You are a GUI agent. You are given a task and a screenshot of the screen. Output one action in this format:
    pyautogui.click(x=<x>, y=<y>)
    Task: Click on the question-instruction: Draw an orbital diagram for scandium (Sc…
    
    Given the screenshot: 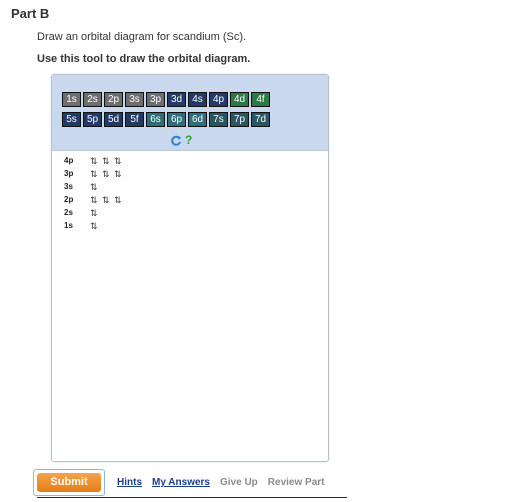 What is the action you would take?
    pyautogui.click(x=142, y=37)
    